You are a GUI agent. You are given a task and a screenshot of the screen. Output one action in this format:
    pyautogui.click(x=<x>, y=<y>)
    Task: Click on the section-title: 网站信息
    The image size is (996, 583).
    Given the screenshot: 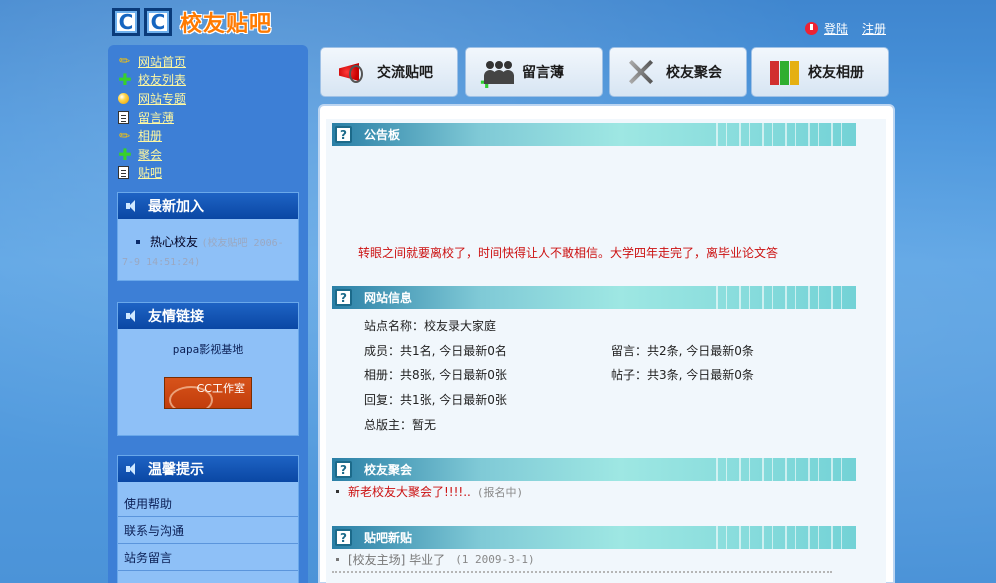 What is the action you would take?
    pyautogui.click(x=388, y=298)
    